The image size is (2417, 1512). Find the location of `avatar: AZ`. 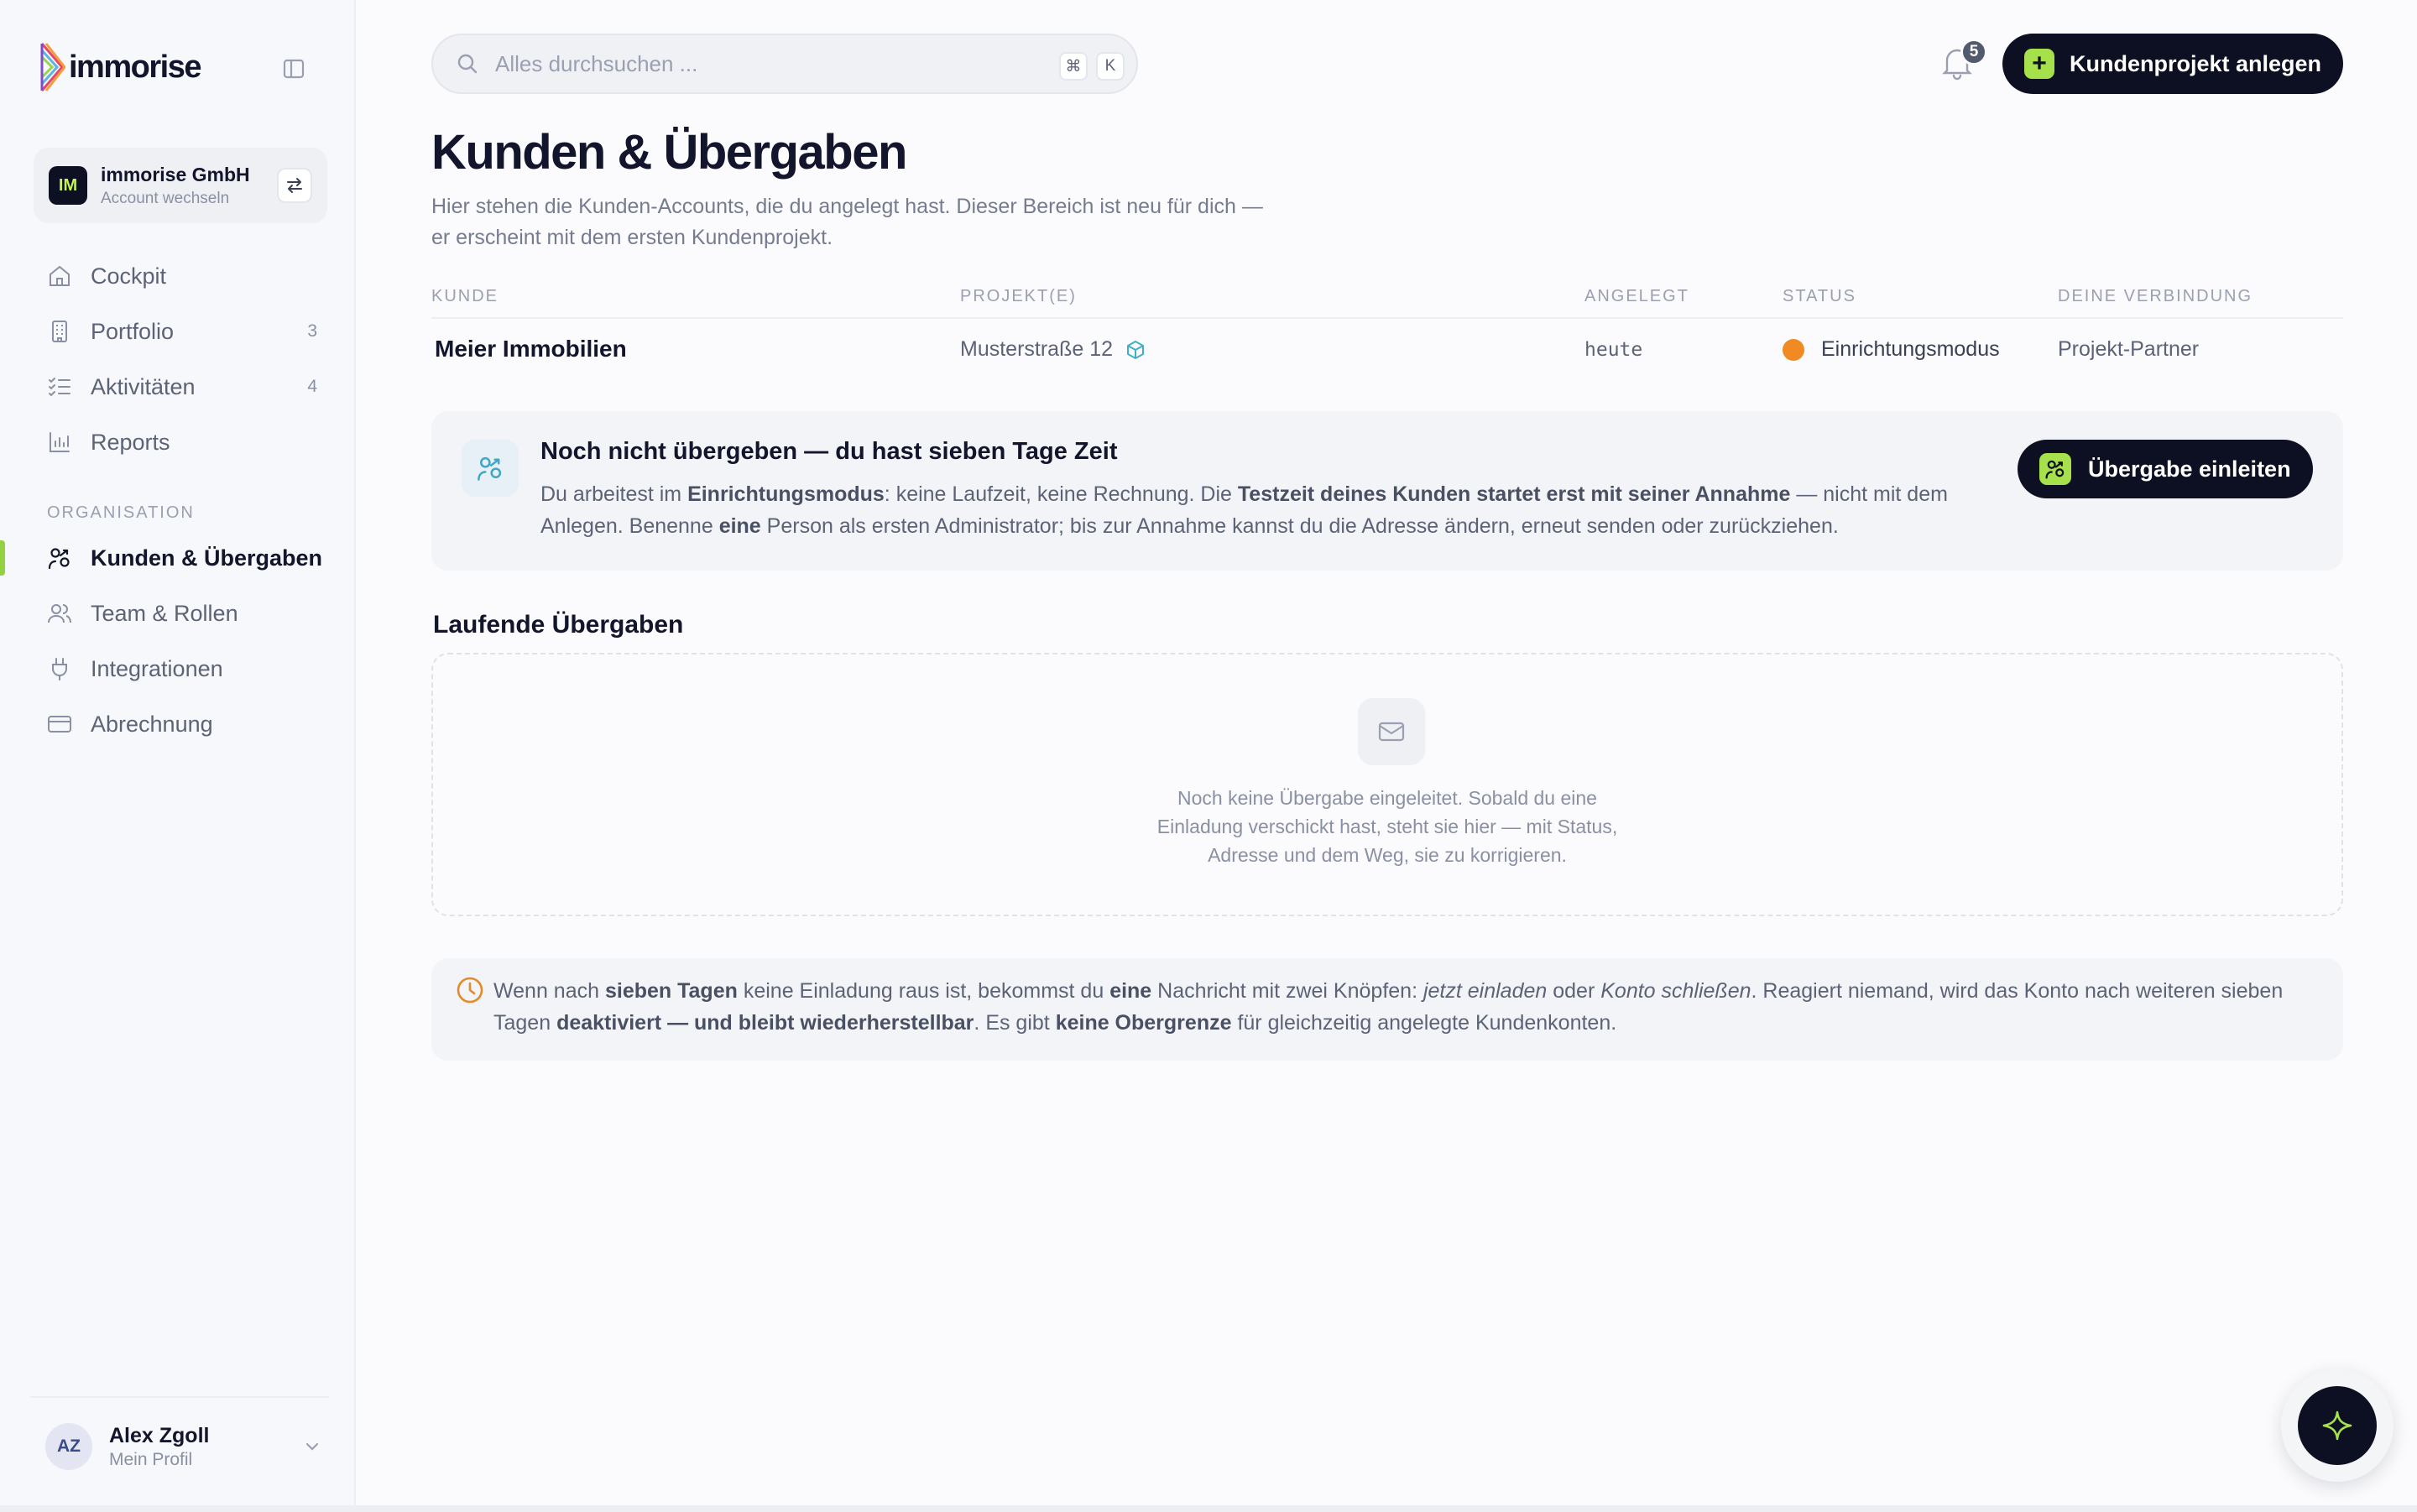

avatar: AZ is located at coordinates (68, 1446).